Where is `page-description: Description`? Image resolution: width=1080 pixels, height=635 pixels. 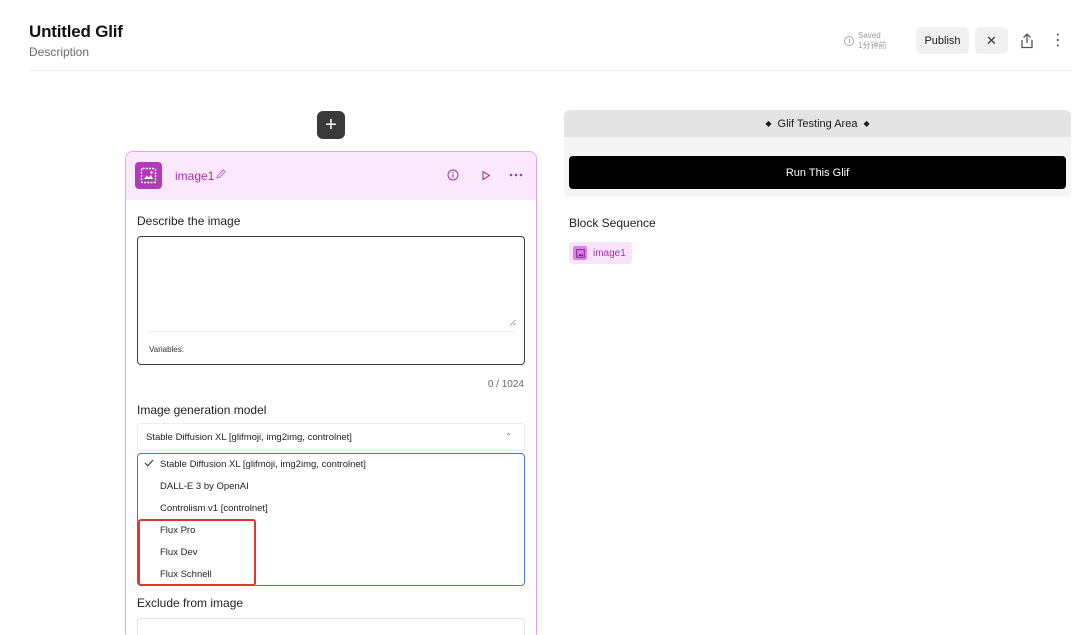 page-description: Description is located at coordinates (59, 52).